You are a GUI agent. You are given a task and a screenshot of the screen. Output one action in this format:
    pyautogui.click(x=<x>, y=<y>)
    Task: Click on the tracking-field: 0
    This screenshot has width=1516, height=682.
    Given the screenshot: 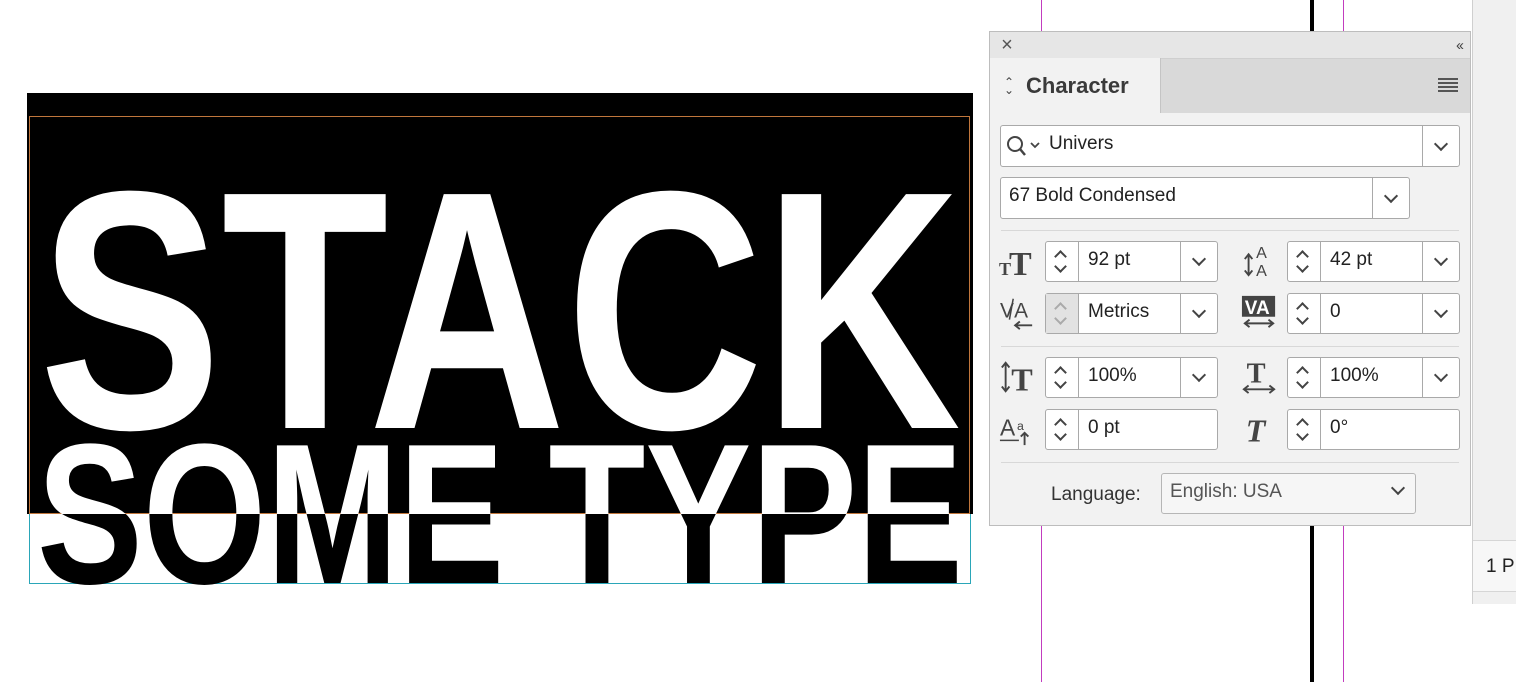 What is the action you would take?
    pyautogui.click(x=1373, y=313)
    